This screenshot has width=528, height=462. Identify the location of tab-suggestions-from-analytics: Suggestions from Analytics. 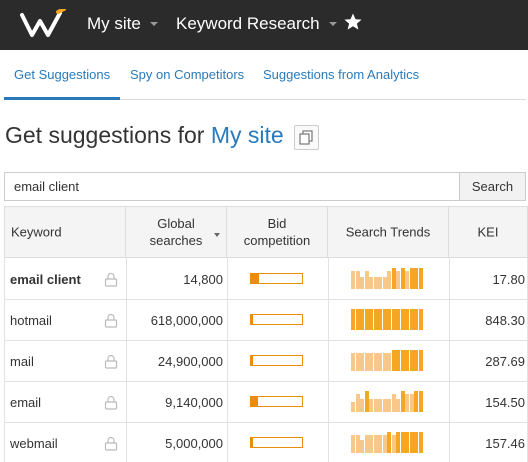
(341, 75).